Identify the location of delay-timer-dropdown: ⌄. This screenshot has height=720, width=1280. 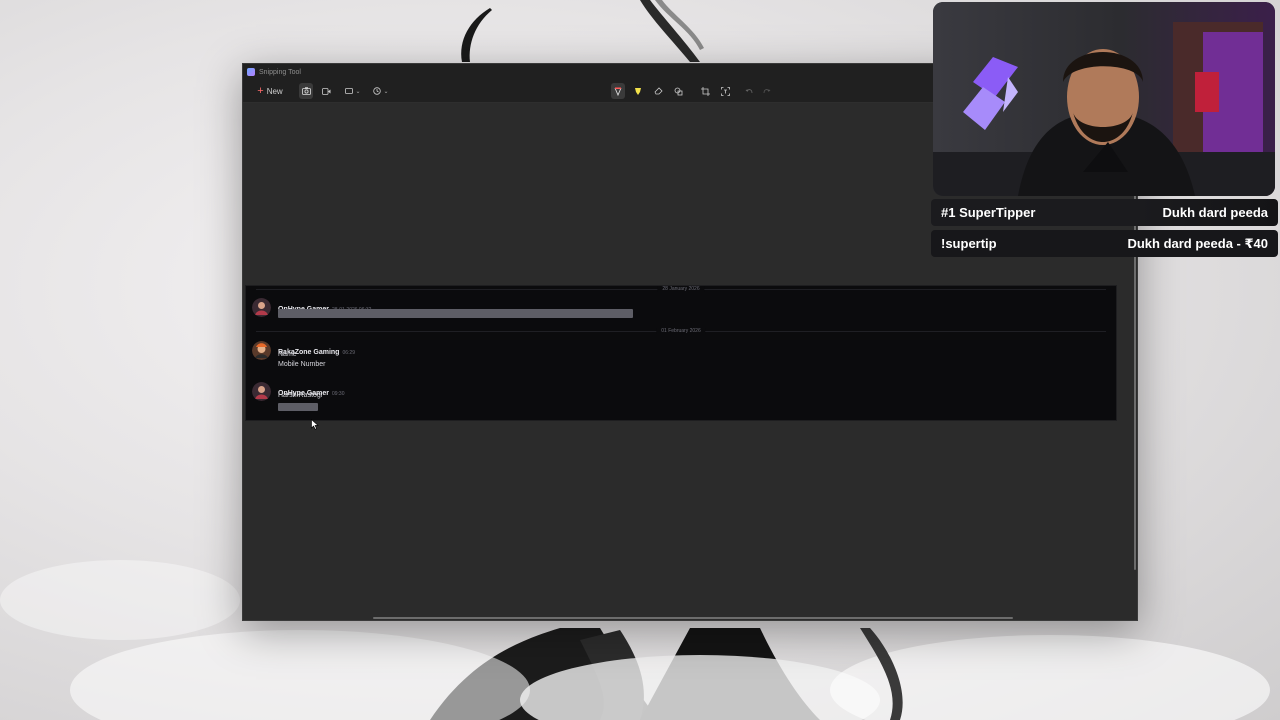
(381, 91).